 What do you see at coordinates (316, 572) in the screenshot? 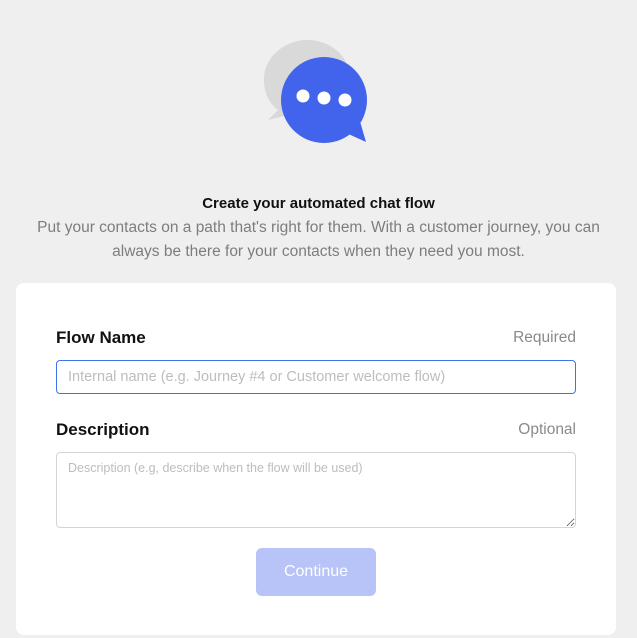
I see `continue-button: Continue` at bounding box center [316, 572].